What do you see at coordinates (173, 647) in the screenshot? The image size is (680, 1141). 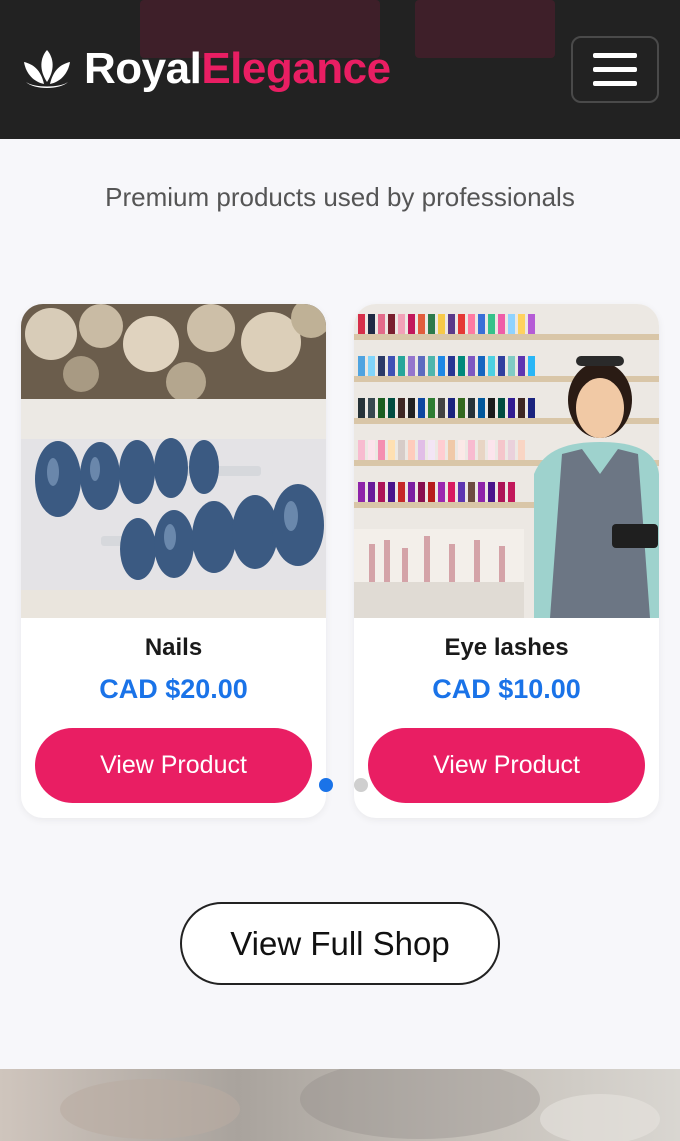 I see `product-name: Nails` at bounding box center [173, 647].